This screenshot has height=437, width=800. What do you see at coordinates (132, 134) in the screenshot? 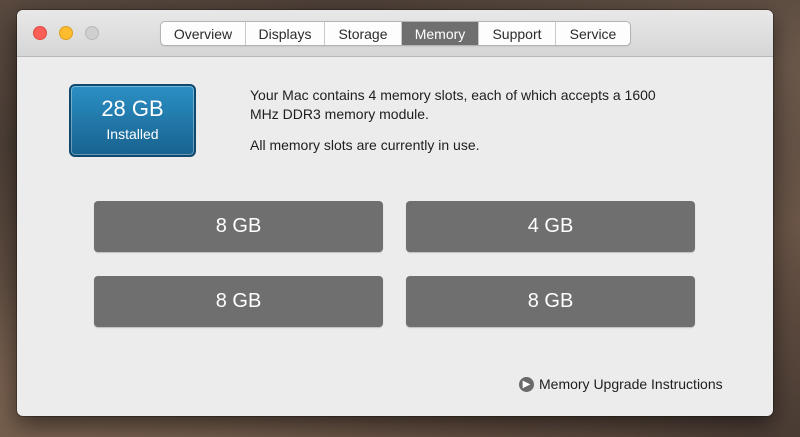
I see `installed-memory-label: Installed` at bounding box center [132, 134].